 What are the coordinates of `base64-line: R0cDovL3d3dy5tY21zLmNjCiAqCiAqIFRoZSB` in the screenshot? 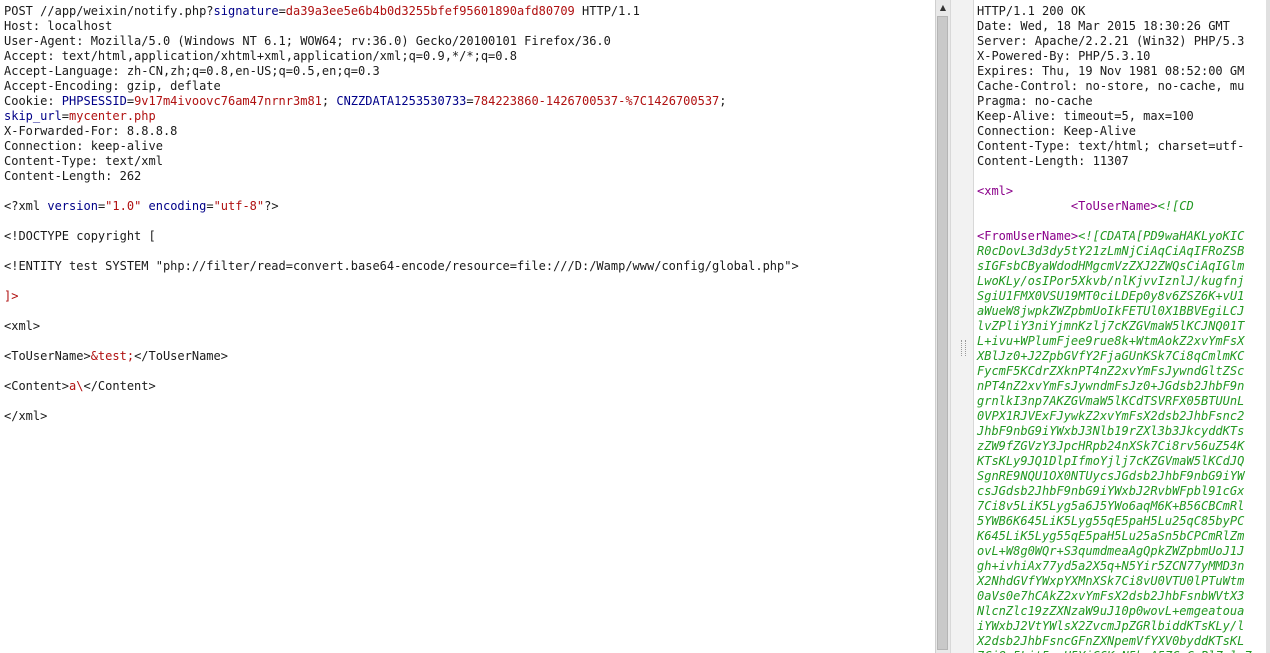 It's located at (1111, 251).